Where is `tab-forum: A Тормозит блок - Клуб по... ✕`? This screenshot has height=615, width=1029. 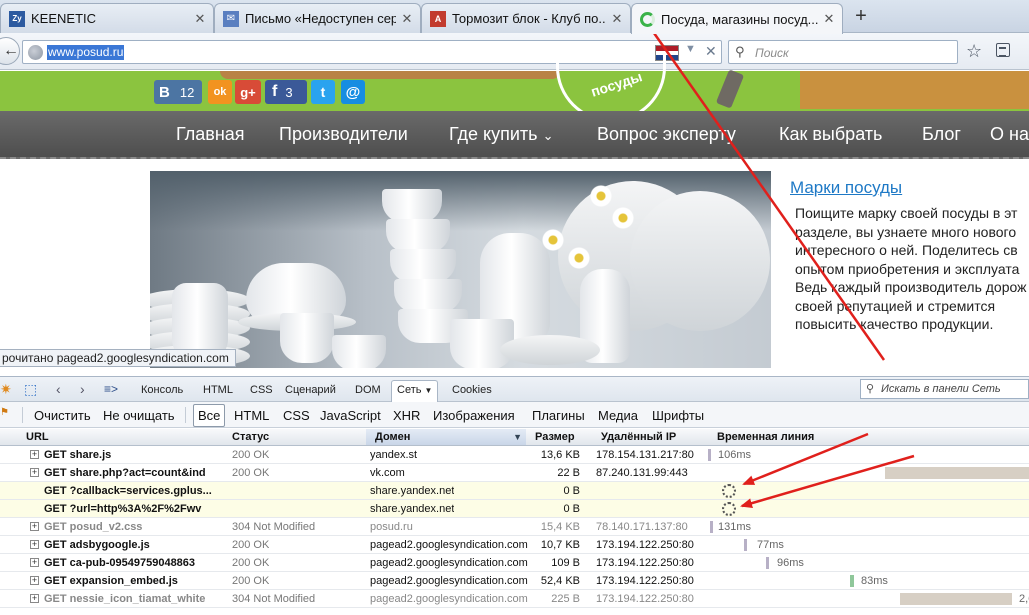 tab-forum: A Тормозит блок - Клуб по... ✕ is located at coordinates (526, 18).